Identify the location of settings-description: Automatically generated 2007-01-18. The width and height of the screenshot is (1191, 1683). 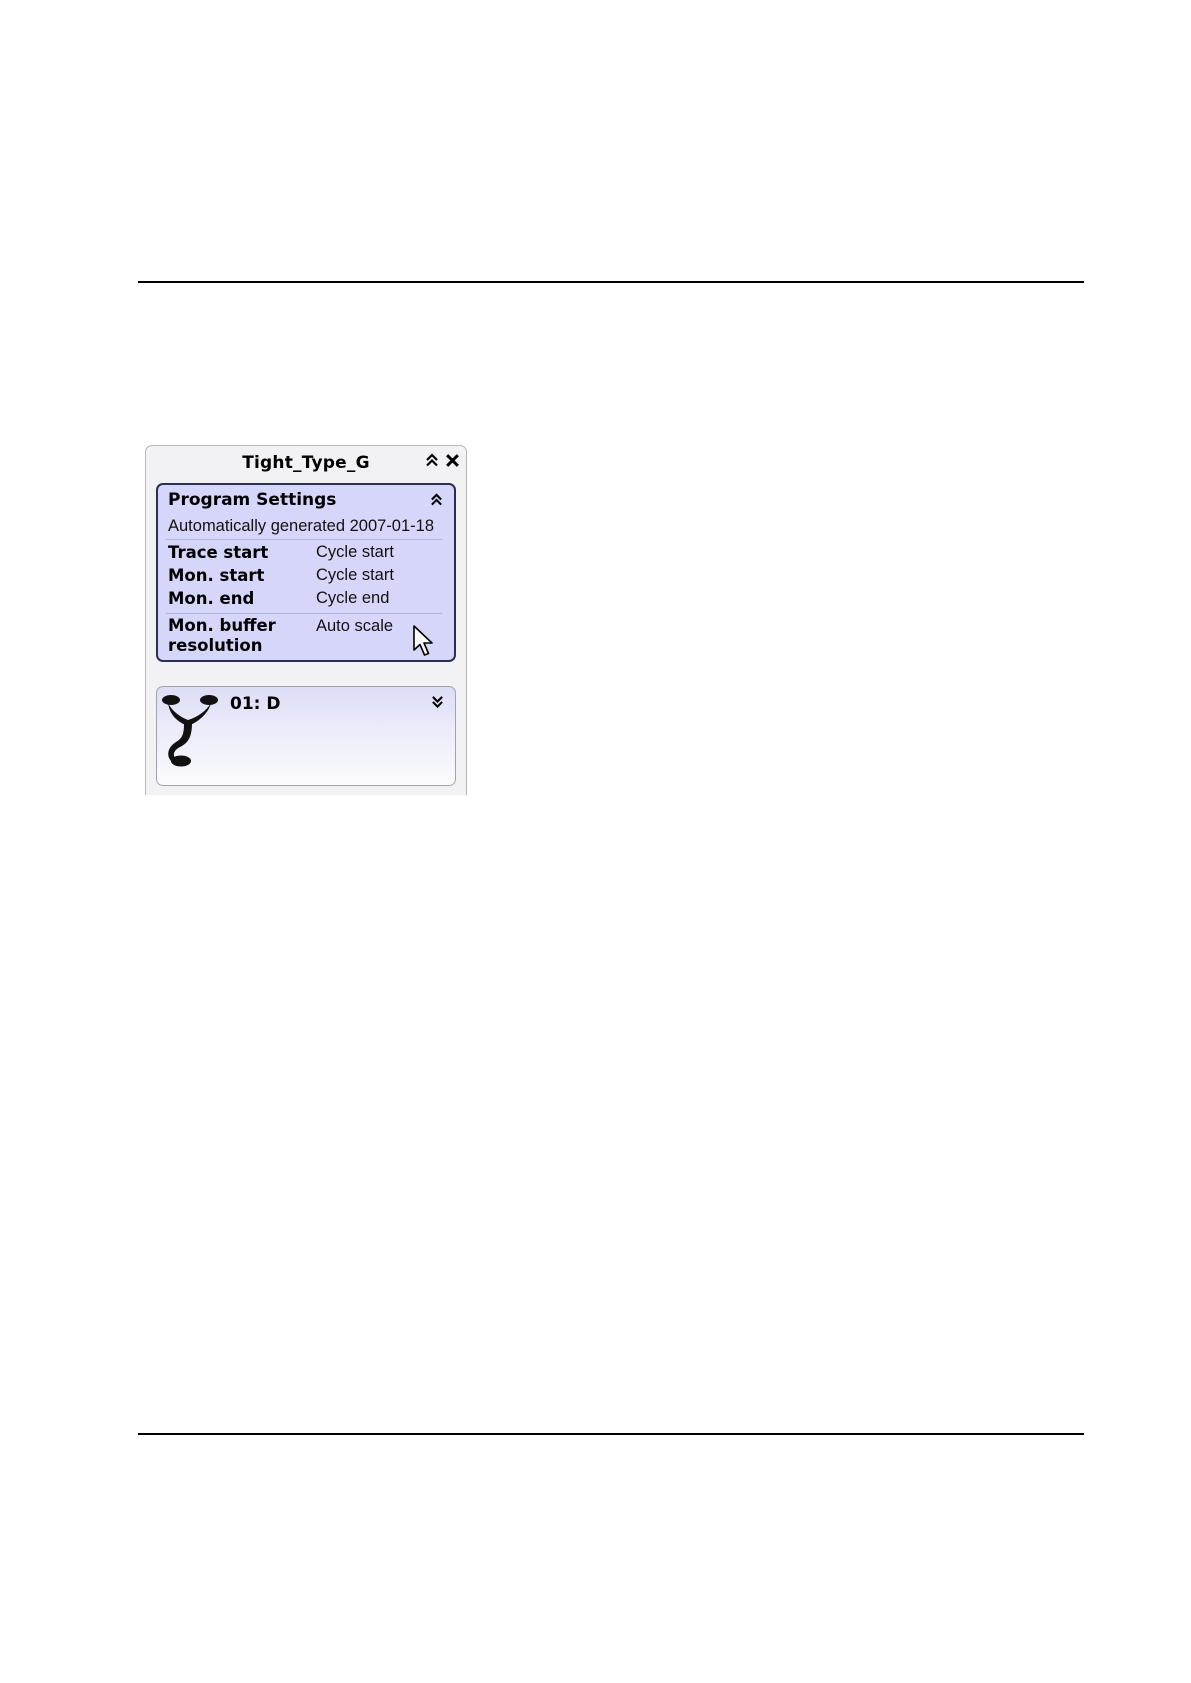
(301, 526).